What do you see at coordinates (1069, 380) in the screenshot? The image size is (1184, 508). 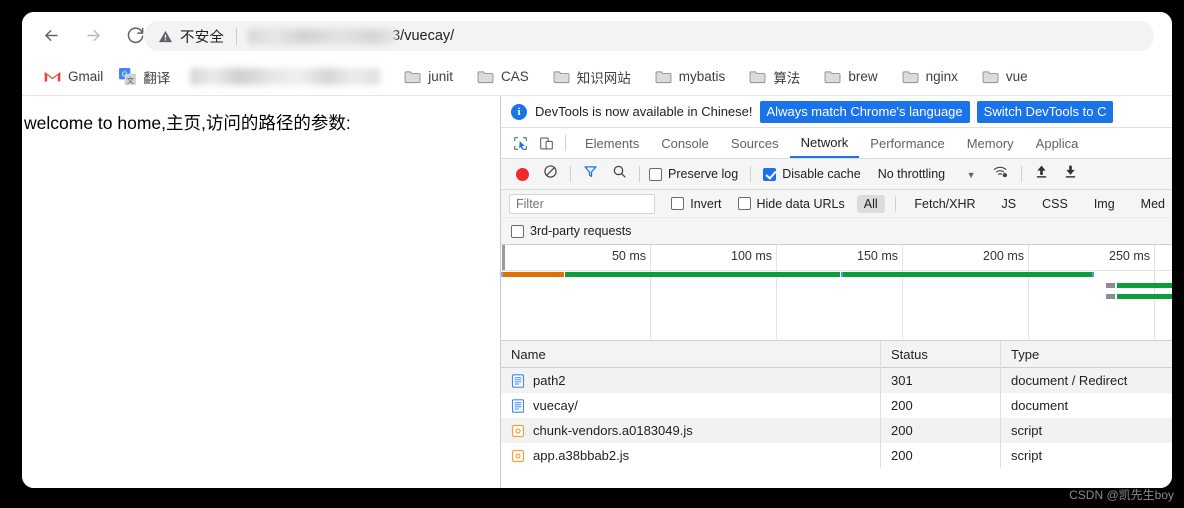 I see `request-type: document / Redirect` at bounding box center [1069, 380].